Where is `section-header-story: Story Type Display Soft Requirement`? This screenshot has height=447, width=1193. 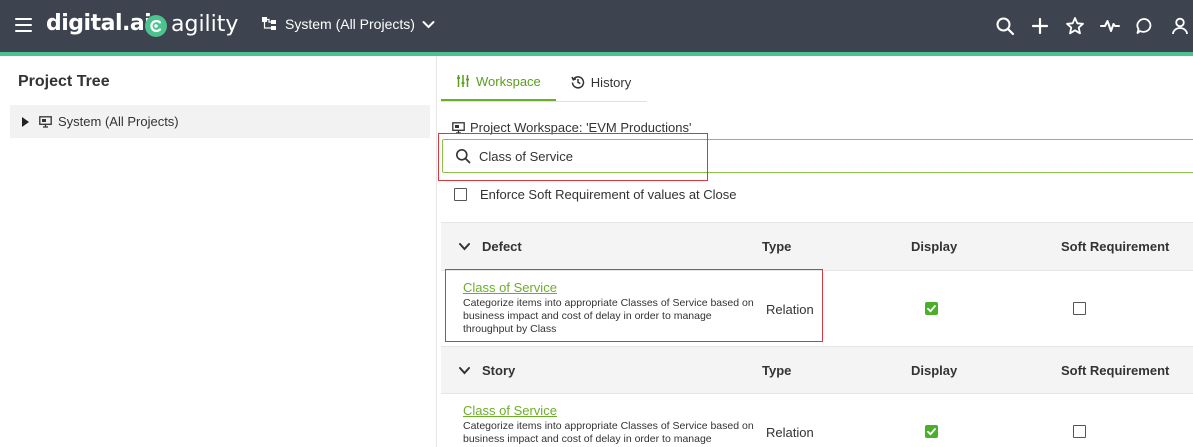 section-header-story: Story Type Display Soft Requirement is located at coordinates (817, 370).